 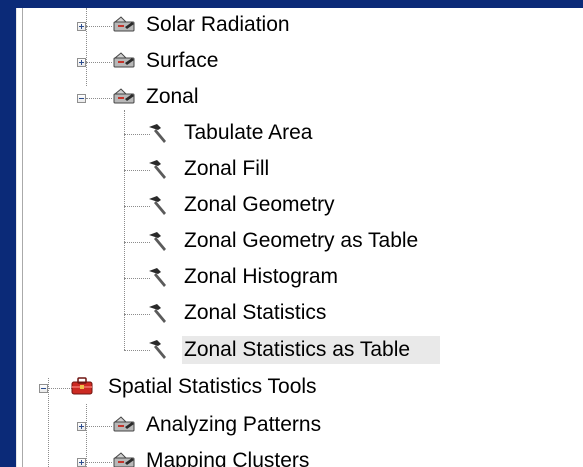 I want to click on tree-item-label: Zonal Statistics, so click(x=255, y=313).